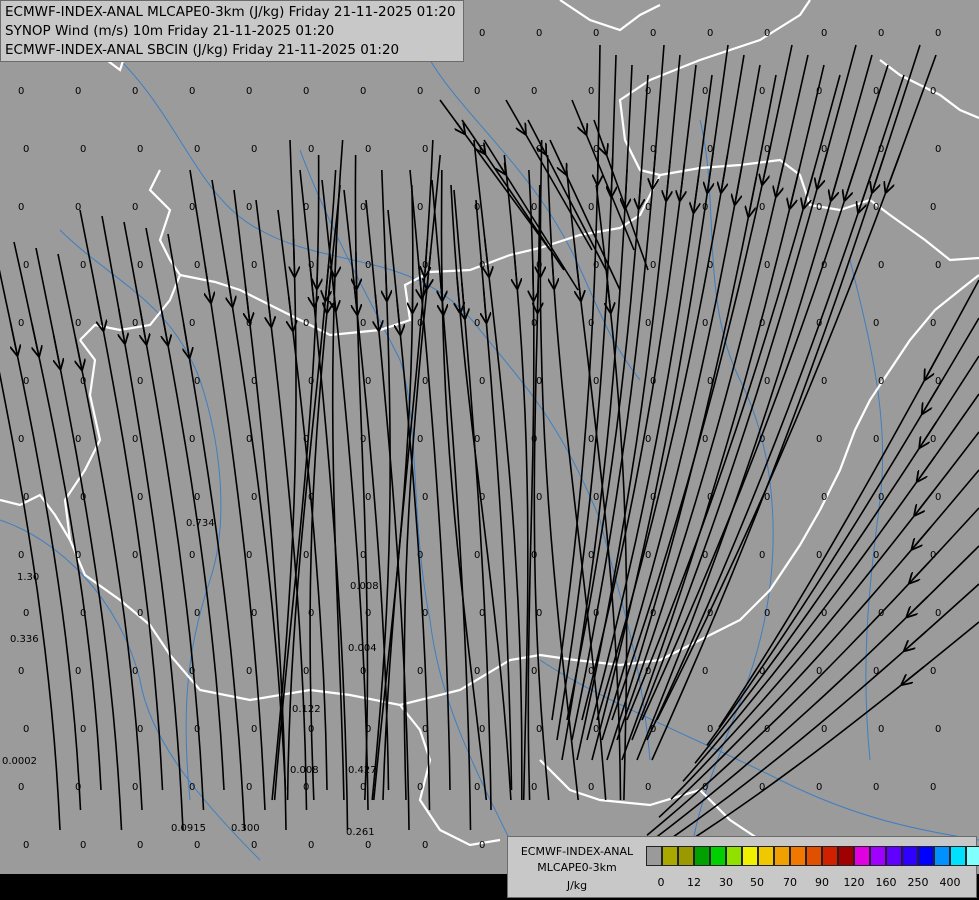 The width and height of the screenshot is (979, 900). What do you see at coordinates (886, 882) in the screenshot?
I see `tick-label: 160` at bounding box center [886, 882].